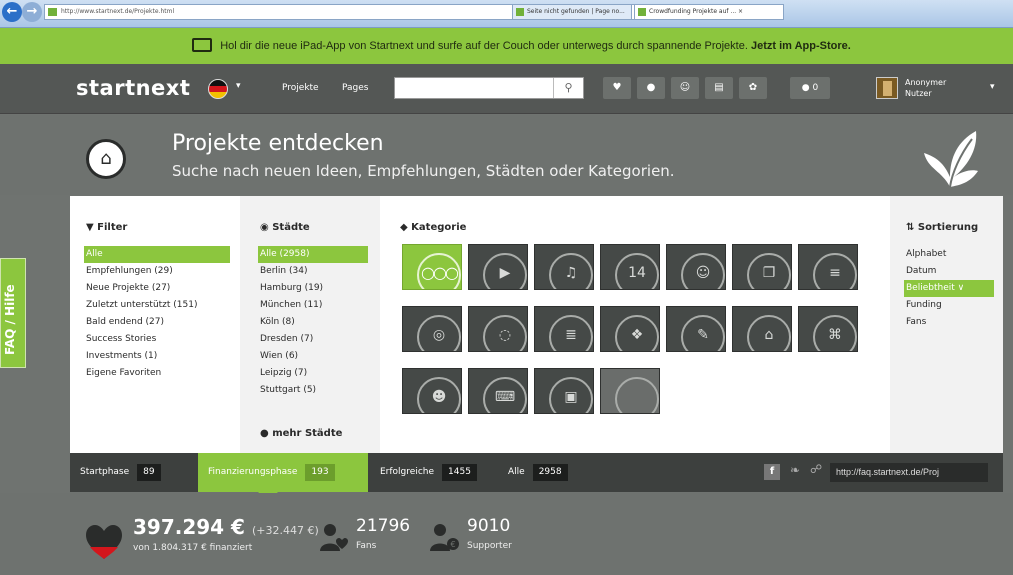 This screenshot has width=1013, height=575. What do you see at coordinates (637, 271) in the screenshot?
I see `calendar-icon: 14` at bounding box center [637, 271].